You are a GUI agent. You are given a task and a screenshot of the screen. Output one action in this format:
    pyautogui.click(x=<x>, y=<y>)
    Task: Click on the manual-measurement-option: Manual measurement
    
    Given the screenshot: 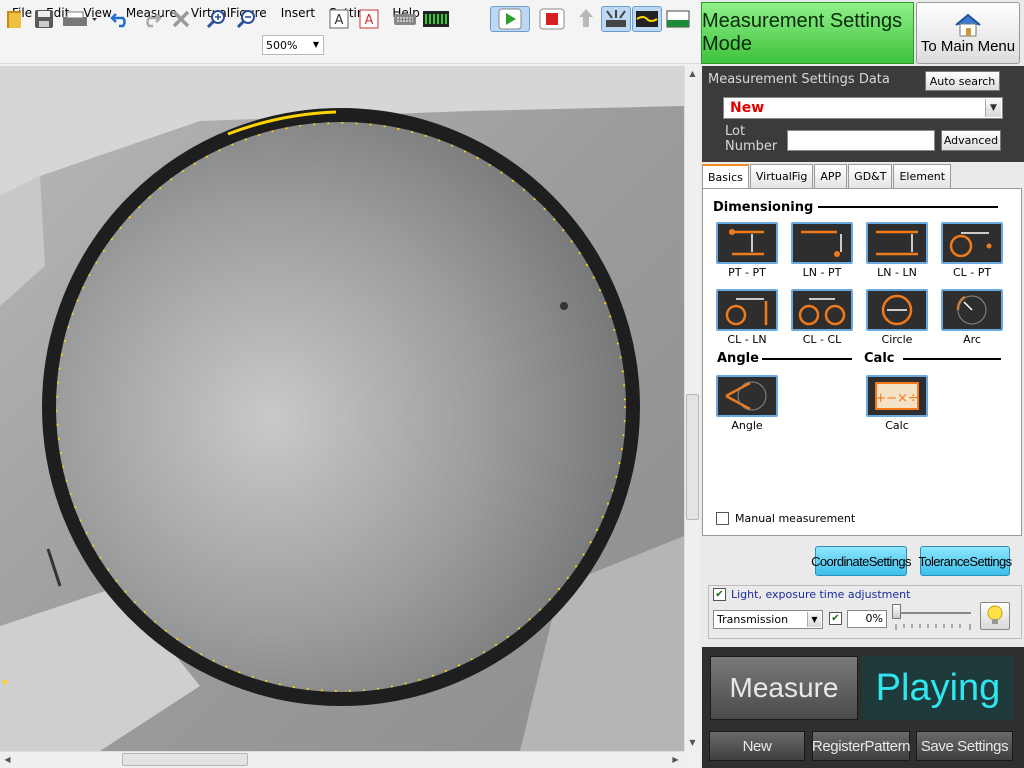 What is the action you would take?
    pyautogui.click(x=785, y=518)
    